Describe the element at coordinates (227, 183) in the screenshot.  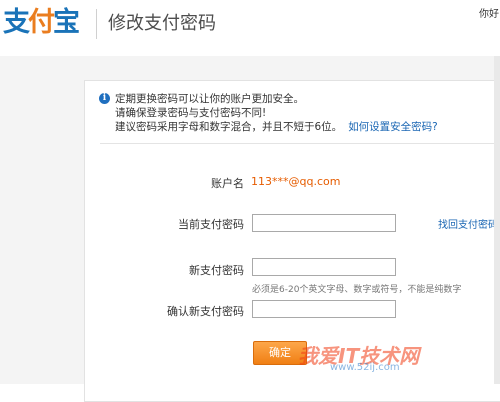
I see `account-label: 账户名` at that location.